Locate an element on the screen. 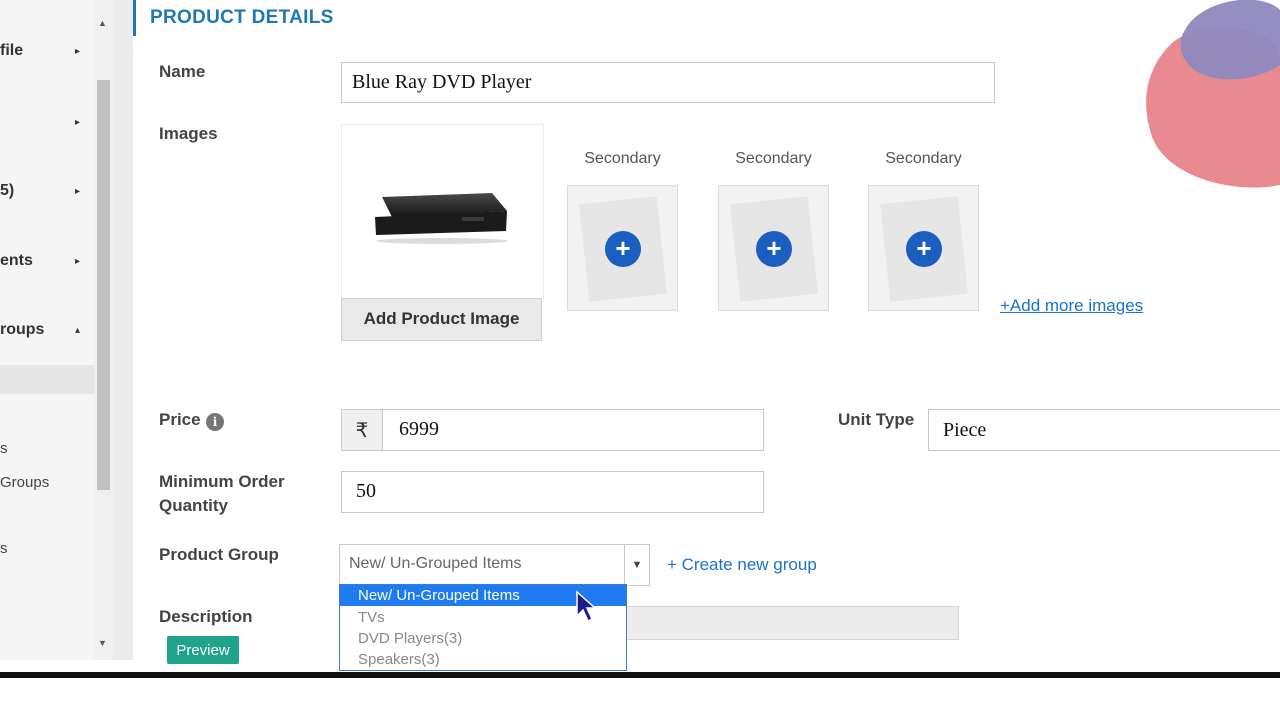 This screenshot has width=1280, height=720. section-title: PRODUCT DETAILS is located at coordinates (242, 17).